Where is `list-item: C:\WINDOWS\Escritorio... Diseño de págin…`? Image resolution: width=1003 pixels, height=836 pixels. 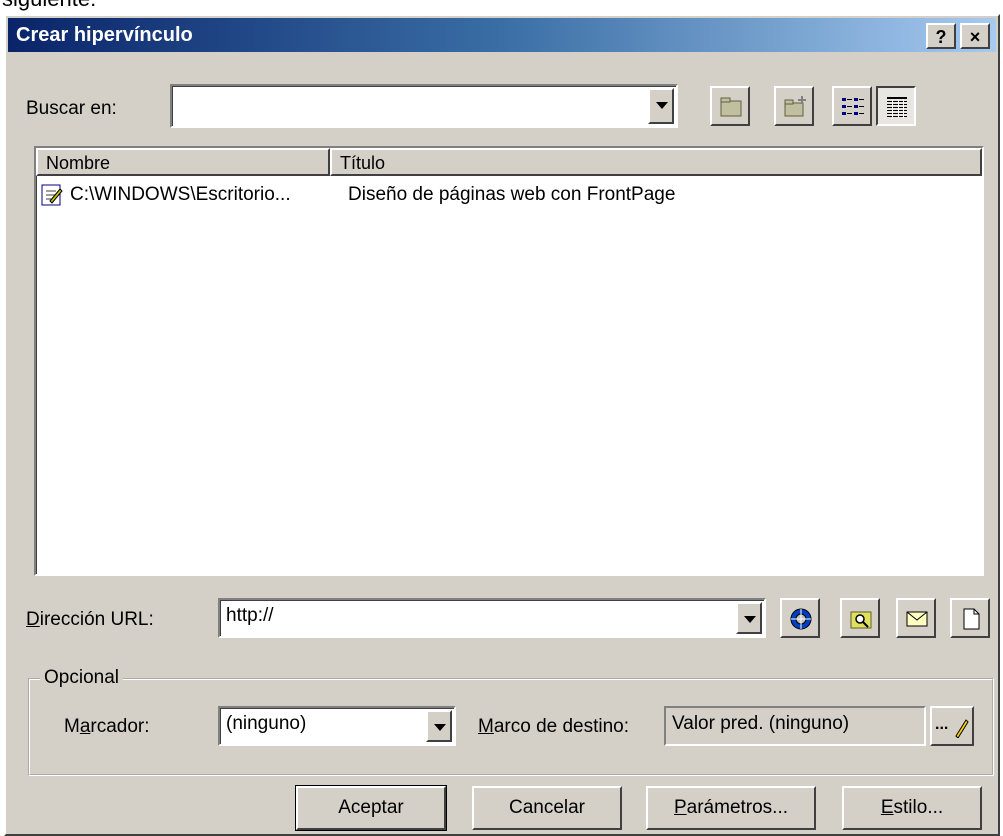
list-item: C:\WINDOWS\Escritorio... Diseño de págin… is located at coordinates (510, 195).